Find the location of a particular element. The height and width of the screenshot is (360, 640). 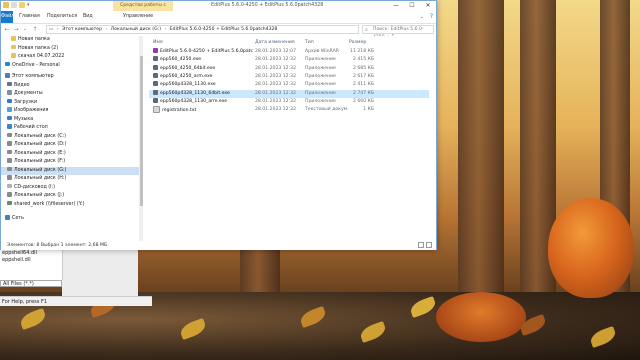

tab-view: Вид is located at coordinates (88, 17).